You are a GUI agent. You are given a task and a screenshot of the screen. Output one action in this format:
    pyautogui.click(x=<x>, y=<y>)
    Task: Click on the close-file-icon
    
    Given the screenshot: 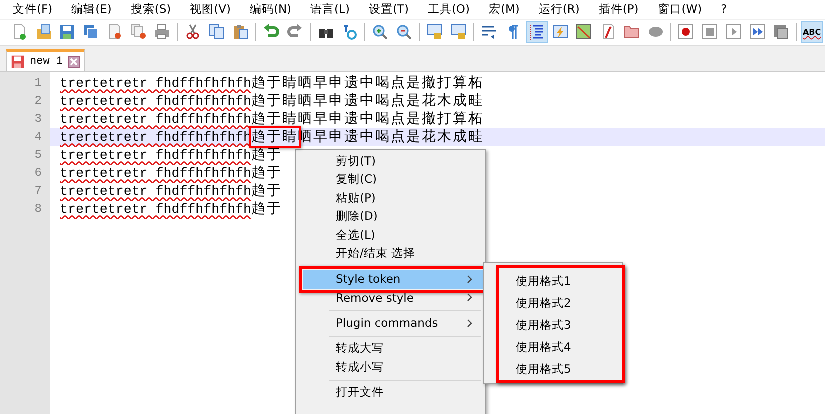 What is the action you would take?
    pyautogui.click(x=114, y=32)
    